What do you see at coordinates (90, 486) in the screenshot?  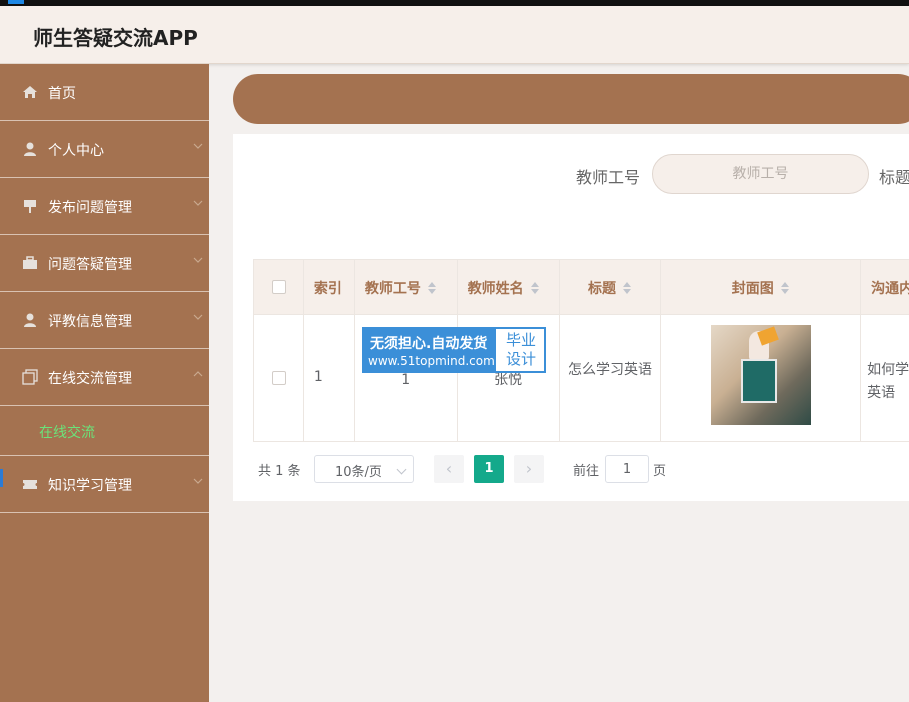 I see `sidebar-item-label: 知识学习管理` at bounding box center [90, 486].